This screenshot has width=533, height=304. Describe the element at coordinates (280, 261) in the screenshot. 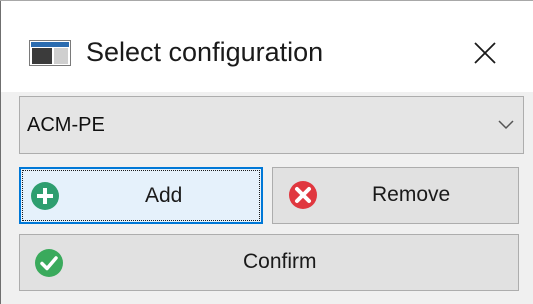

I see `confirm-button-label: Confirm` at that location.